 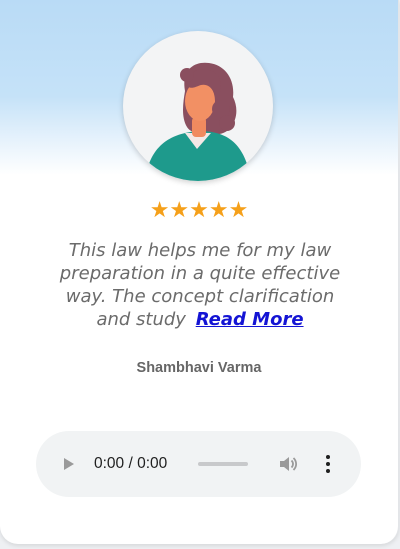 I want to click on play-icon, so click(x=69, y=464).